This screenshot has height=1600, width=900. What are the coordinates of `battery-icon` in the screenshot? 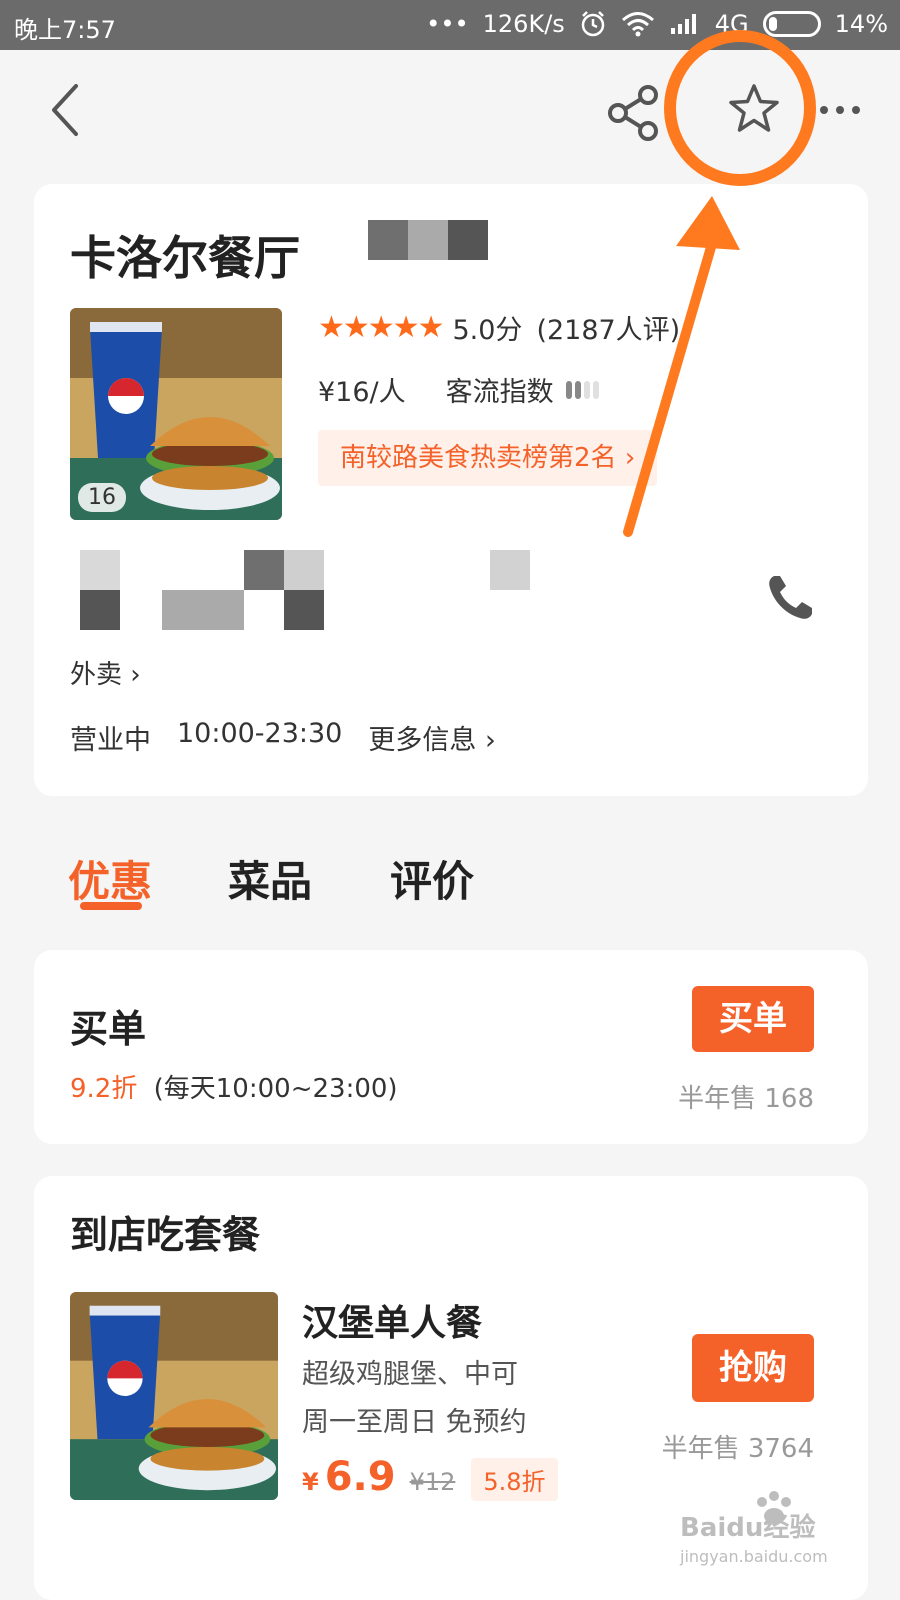 It's located at (791, 24).